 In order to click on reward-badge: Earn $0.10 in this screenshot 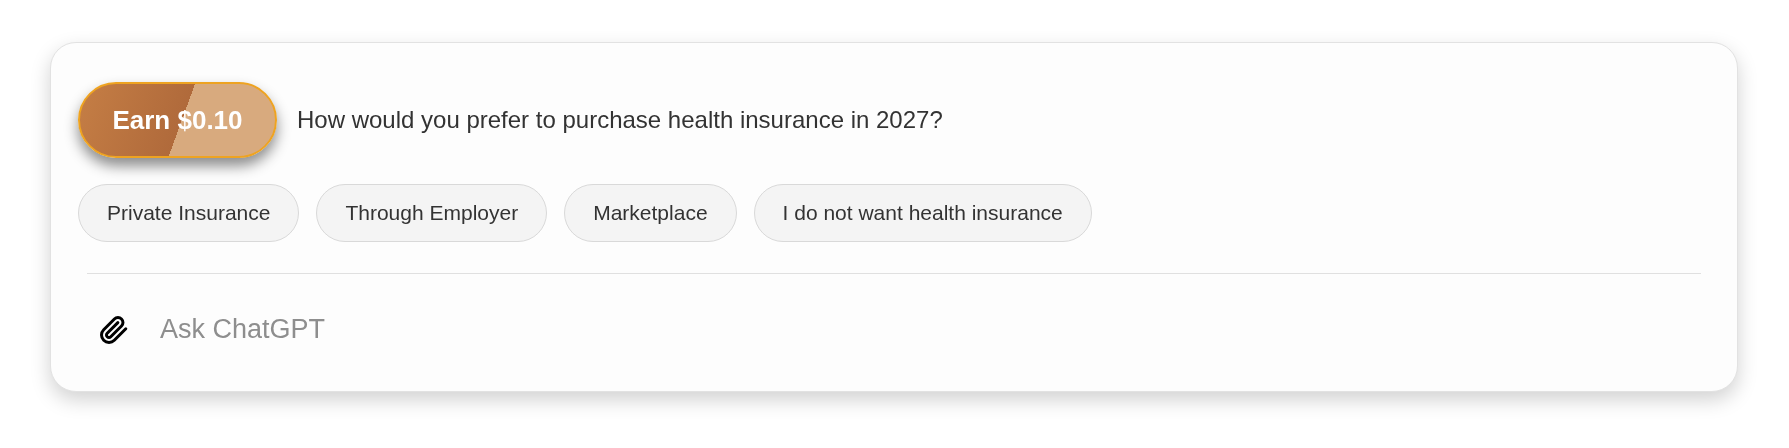, I will do `click(177, 120)`.